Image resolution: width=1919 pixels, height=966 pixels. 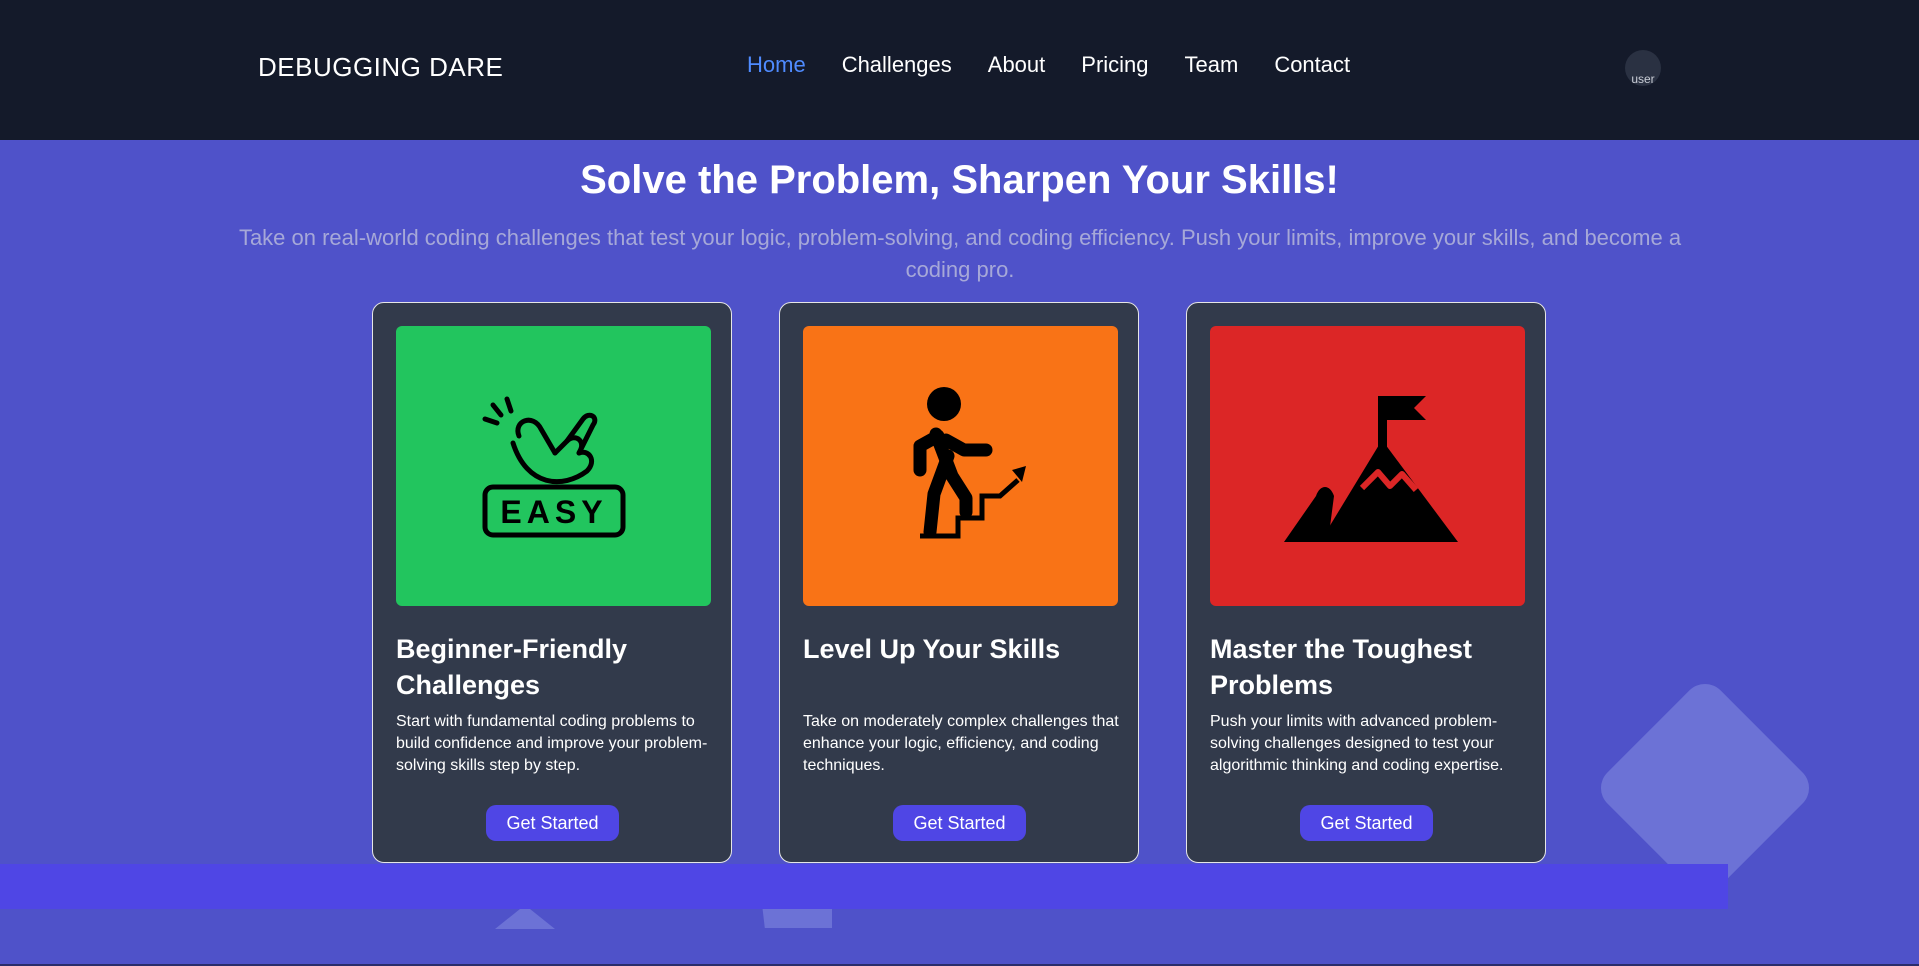 I want to click on card-image-advanced, so click(x=1367, y=466).